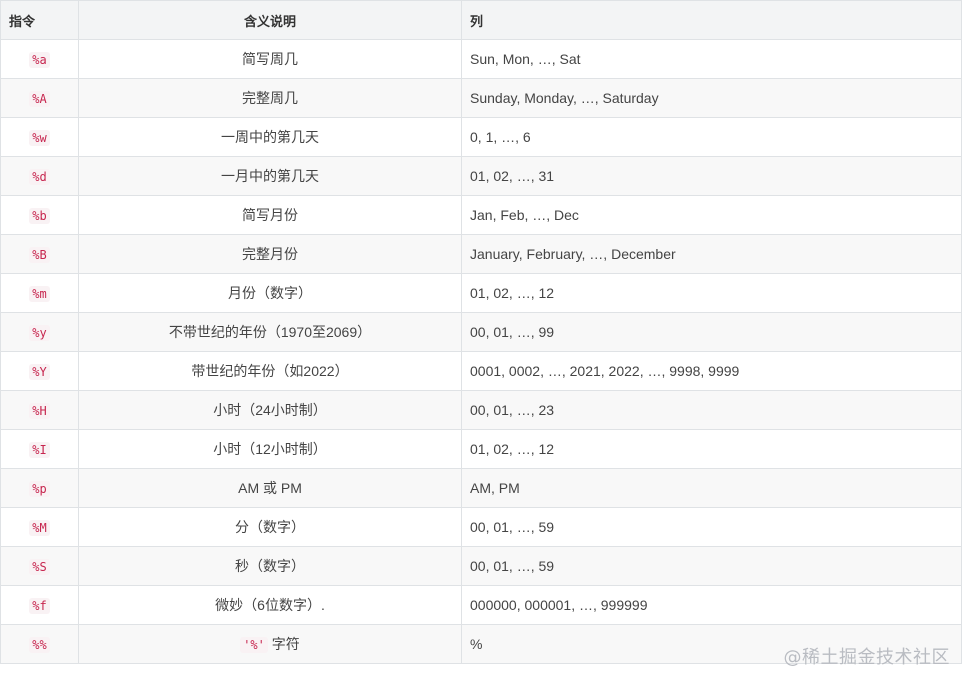  I want to click on table-row: %B 完整月份 January, February, …, December, so click(481, 254).